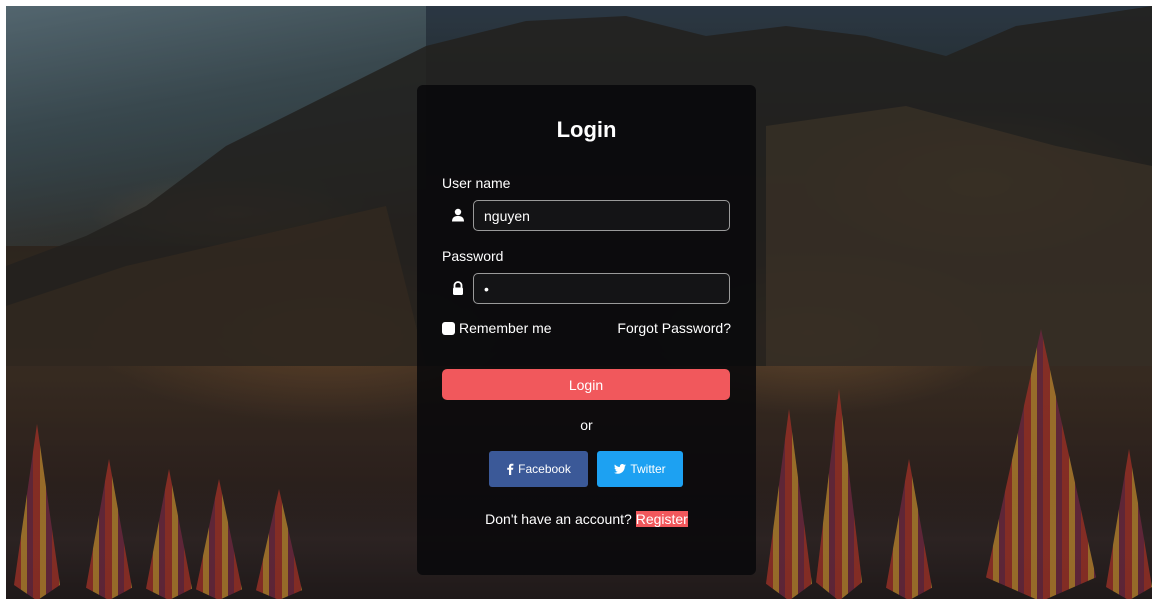 The height and width of the screenshot is (599, 1153). I want to click on username-input, so click(601, 215).